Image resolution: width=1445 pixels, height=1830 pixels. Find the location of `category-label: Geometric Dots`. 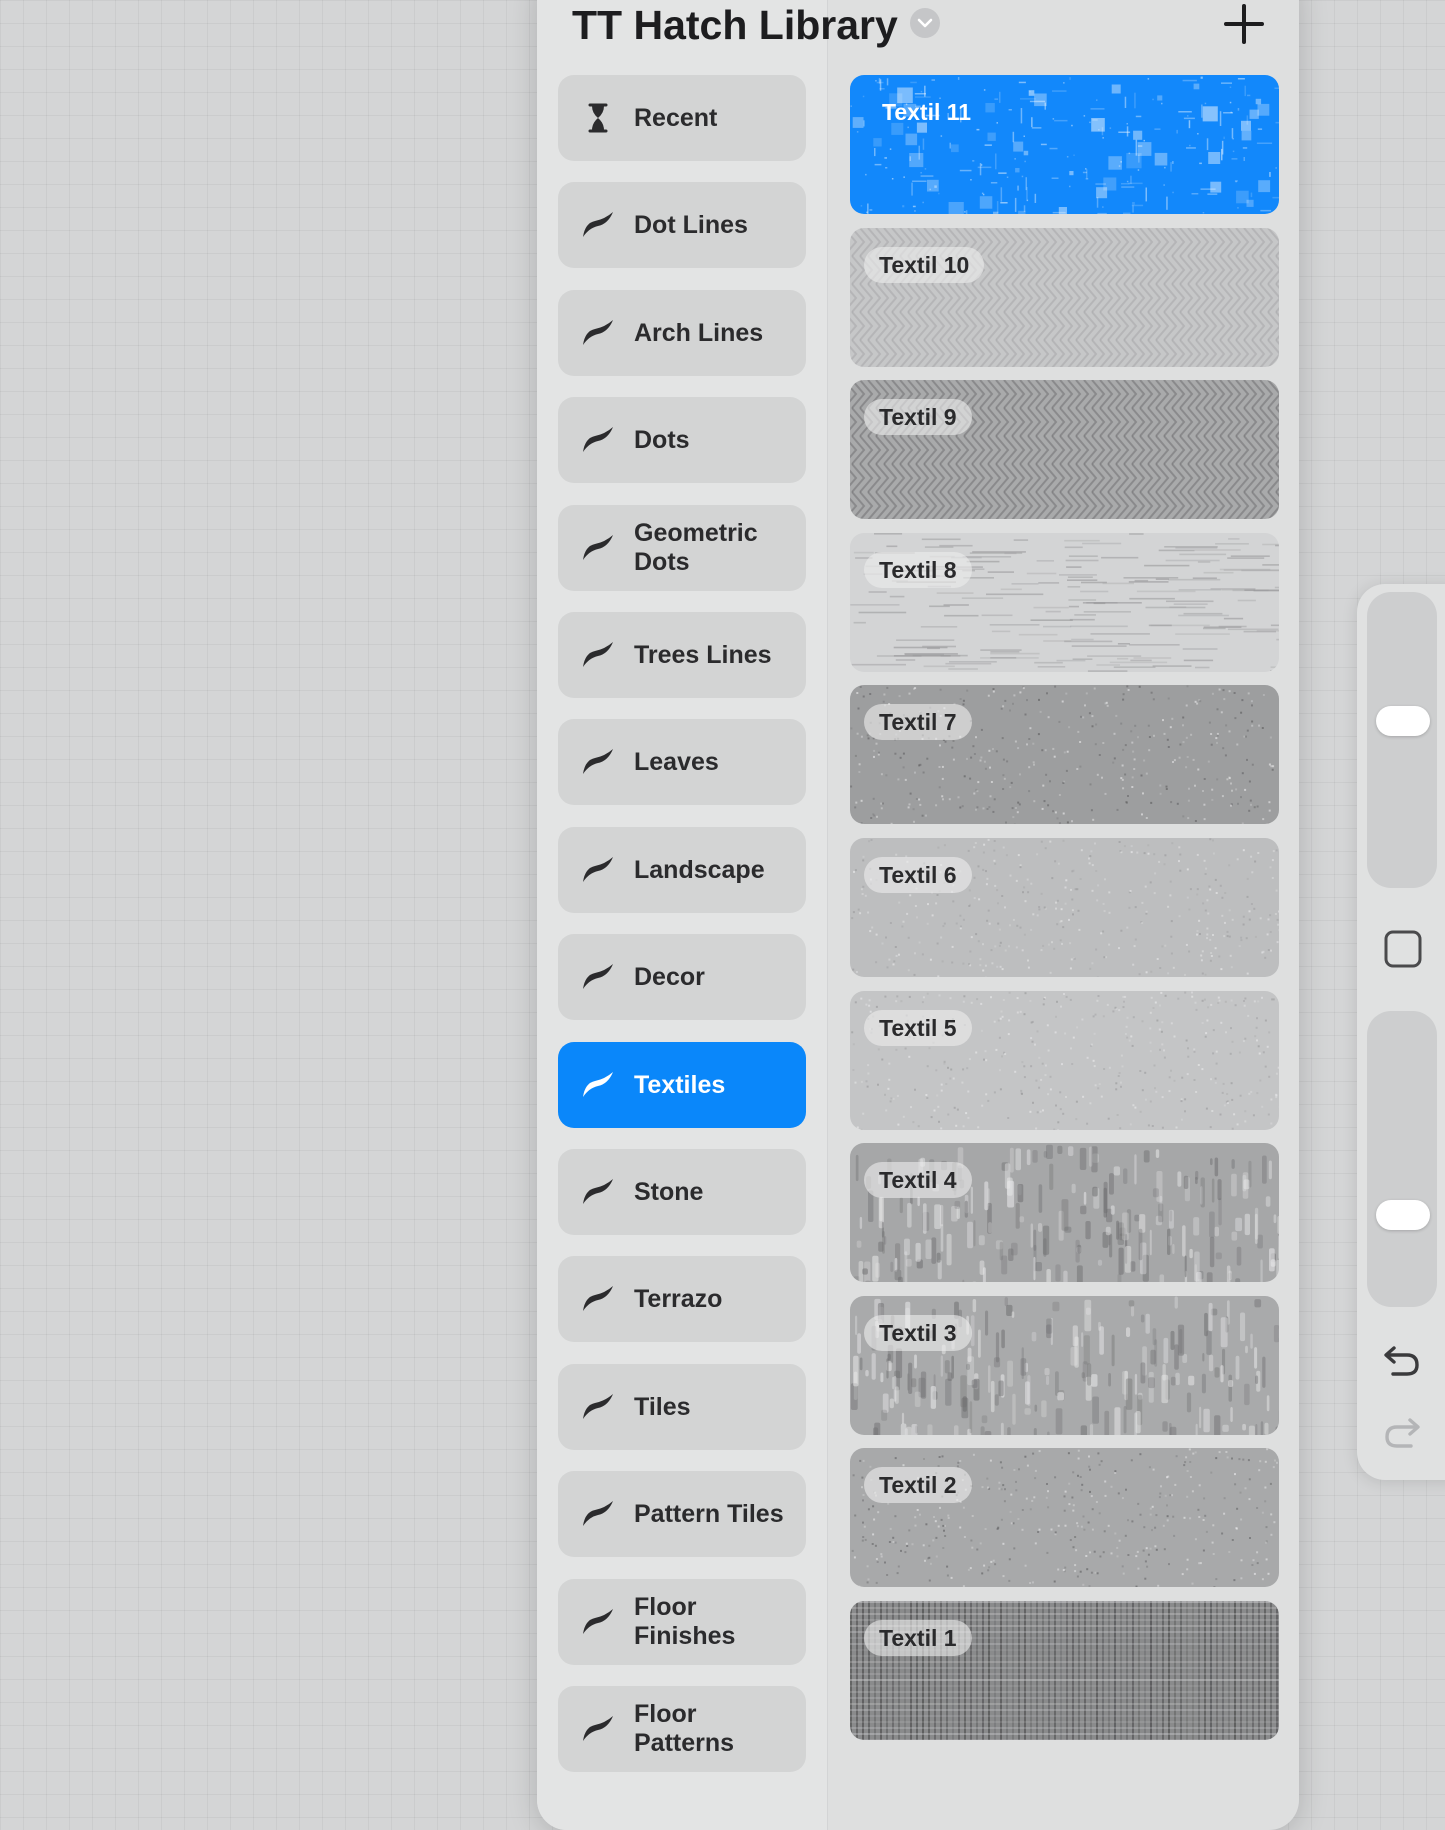

category-label: Geometric Dots is located at coordinates (715, 548).